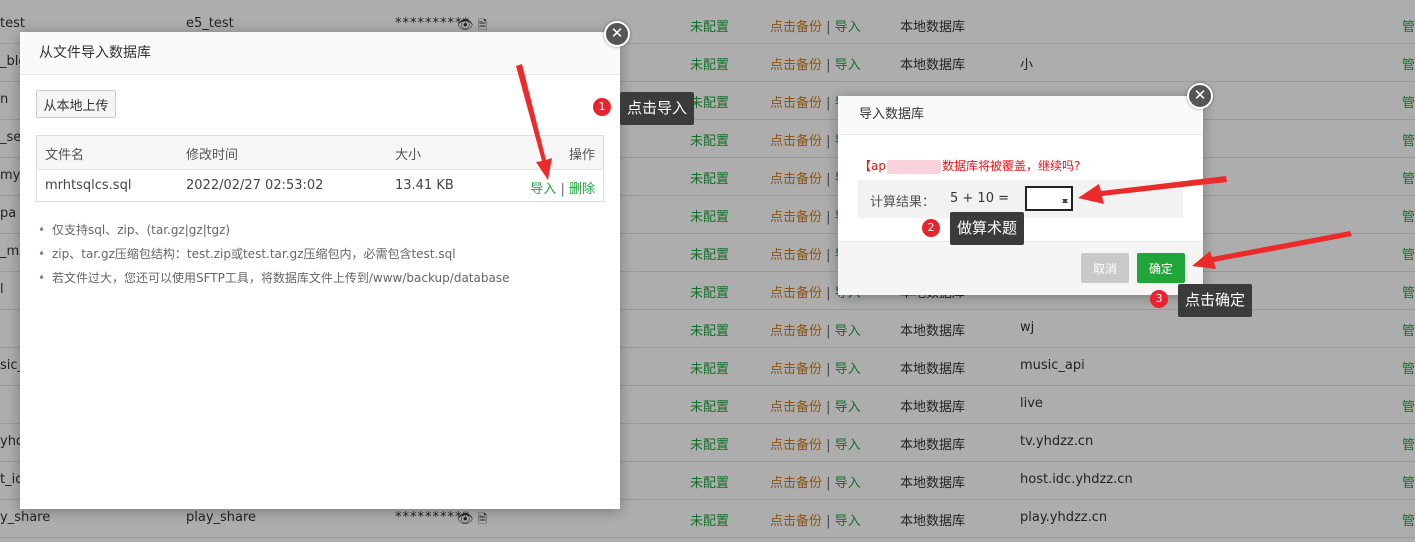 This screenshot has width=1415, height=542. What do you see at coordinates (1159, 299) in the screenshot?
I see `step-badge: 3` at bounding box center [1159, 299].